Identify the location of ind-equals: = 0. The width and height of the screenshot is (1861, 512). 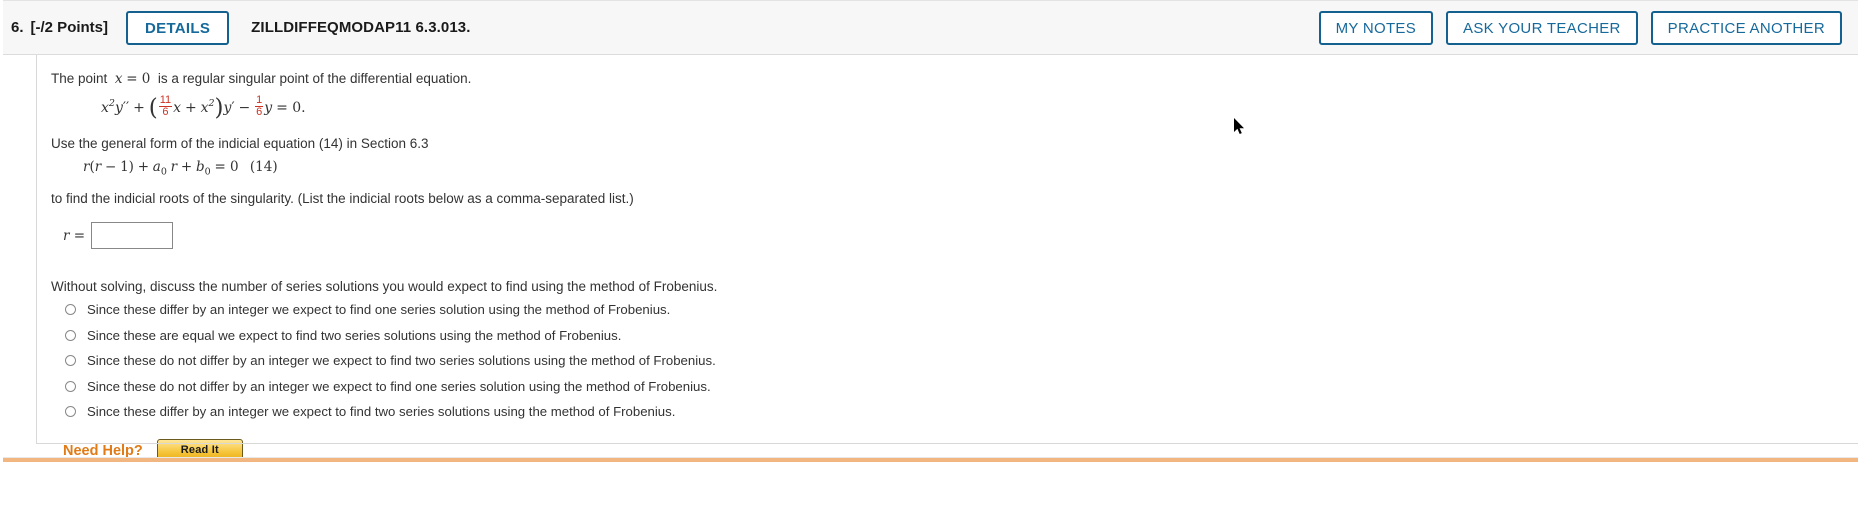
(226, 167).